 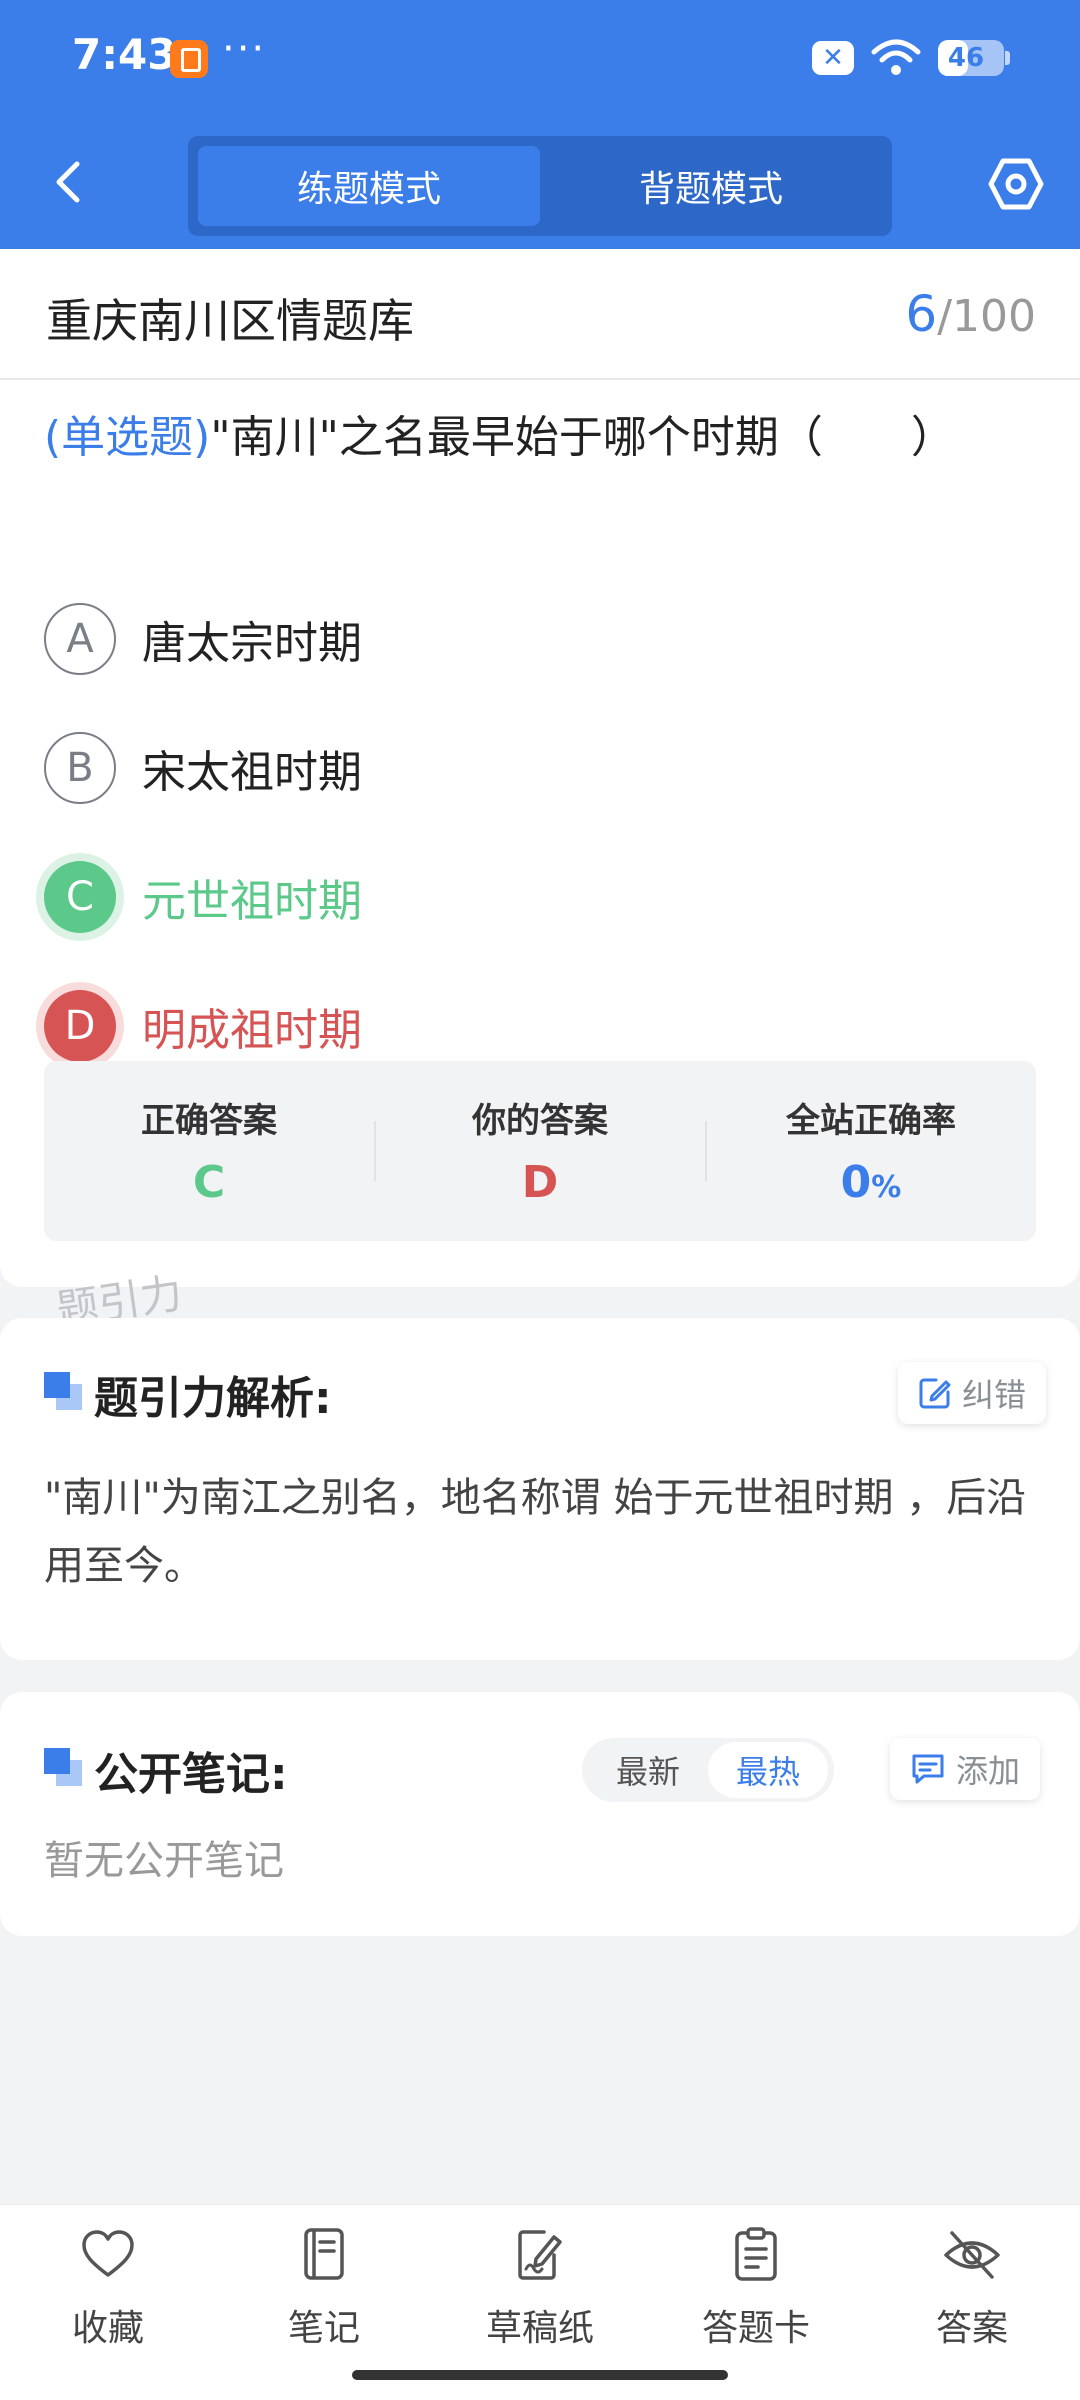 I want to click on question-progress: 6/100, so click(x=970, y=314).